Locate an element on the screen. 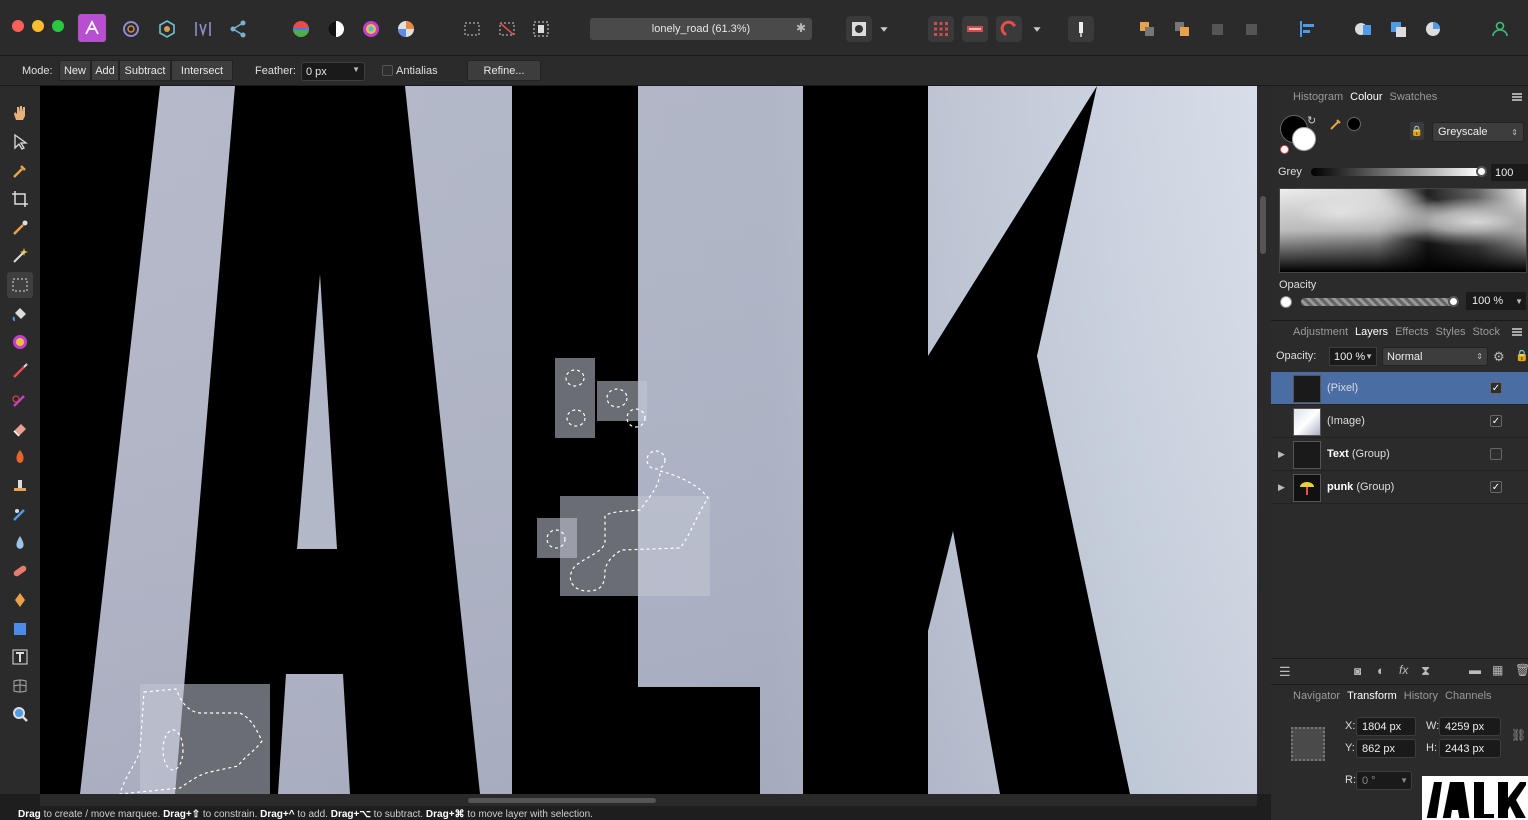 The image size is (1528, 820). pen-tool-icon is located at coordinates (20, 600).